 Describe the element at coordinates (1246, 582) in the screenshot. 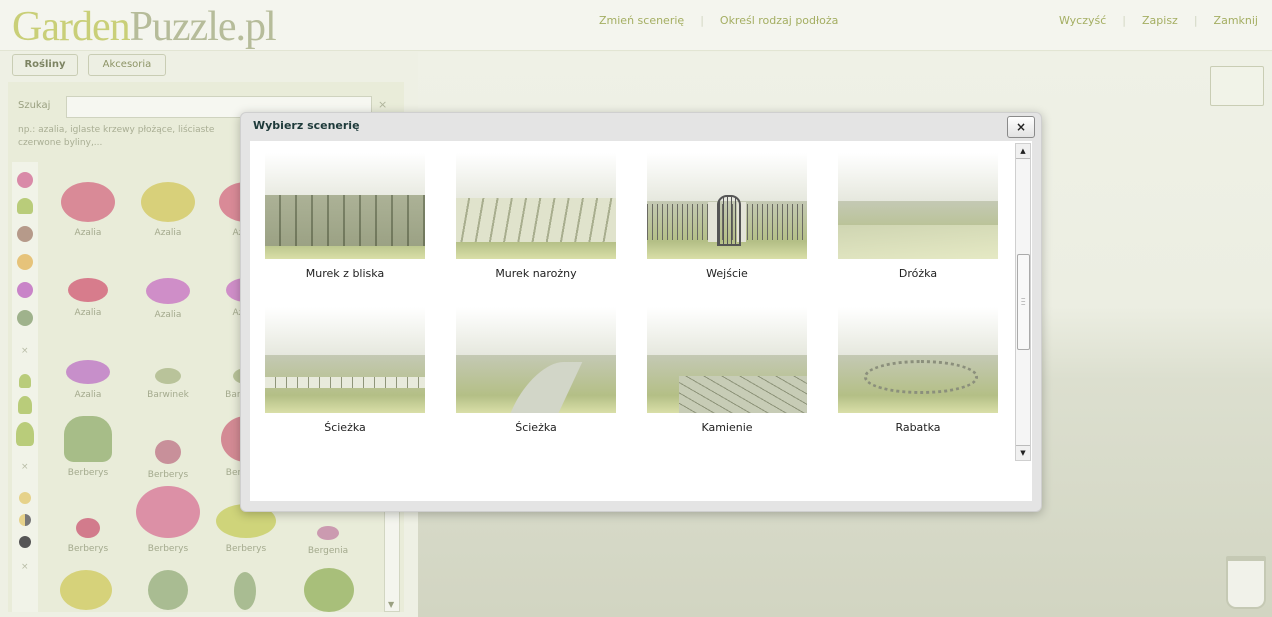

I see `trash-icon` at that location.